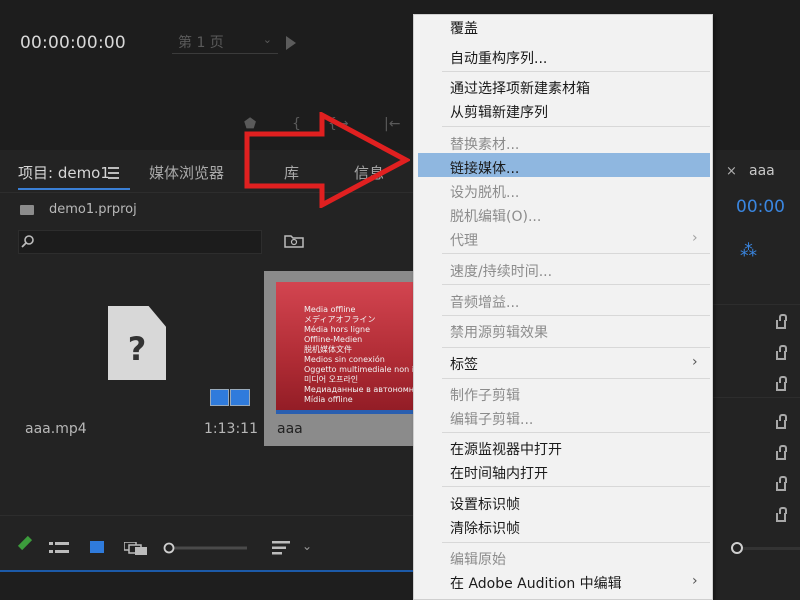  Describe the element at coordinates (485, 396) in the screenshot. I see `menu-item: 制作子剪辑` at that location.